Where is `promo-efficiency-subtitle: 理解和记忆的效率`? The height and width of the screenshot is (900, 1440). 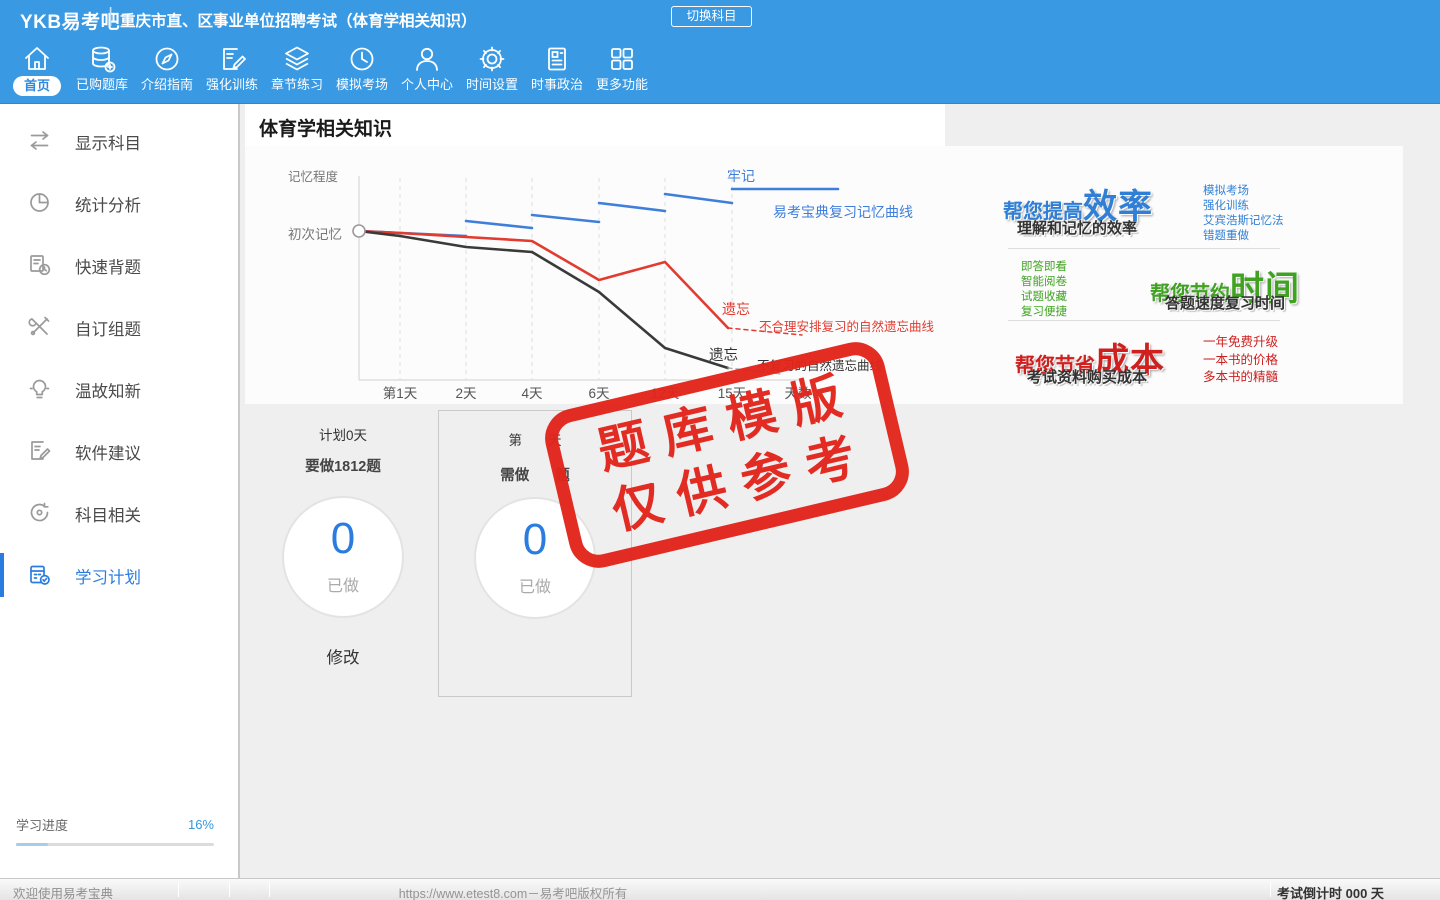
promo-efficiency-subtitle: 理解和记忆的效率 is located at coordinates (1077, 228).